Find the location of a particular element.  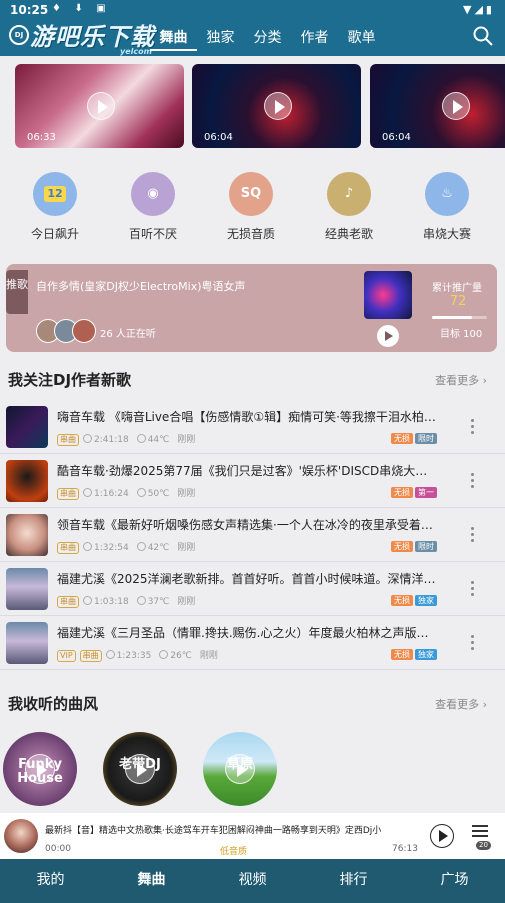

genre-funky-house: Funky House is located at coordinates (40, 769).